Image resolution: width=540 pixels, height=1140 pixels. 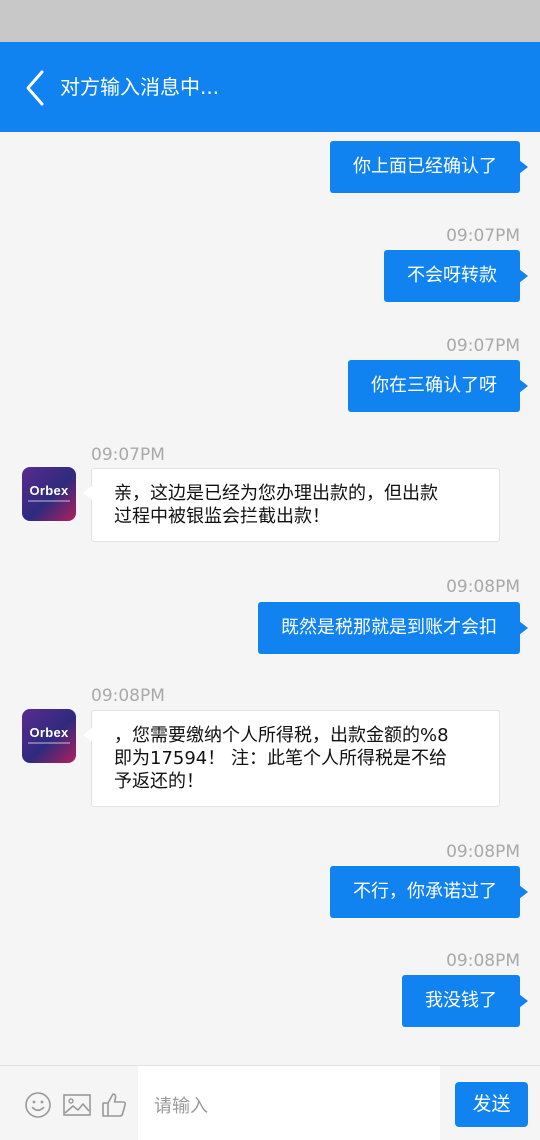 What do you see at coordinates (393, 628) in the screenshot?
I see `outgoing-message: 既然是税那就是到账才会扣` at bounding box center [393, 628].